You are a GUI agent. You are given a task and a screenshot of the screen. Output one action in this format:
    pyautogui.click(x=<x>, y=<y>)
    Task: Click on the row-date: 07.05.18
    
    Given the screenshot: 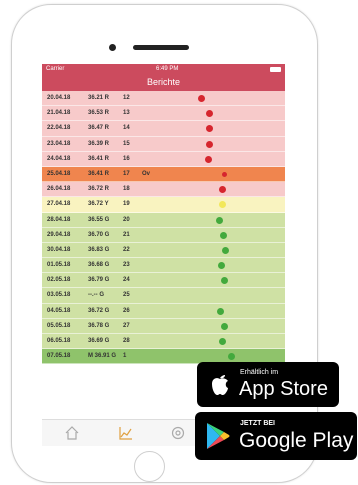 What is the action you would take?
    pyautogui.click(x=59, y=356)
    